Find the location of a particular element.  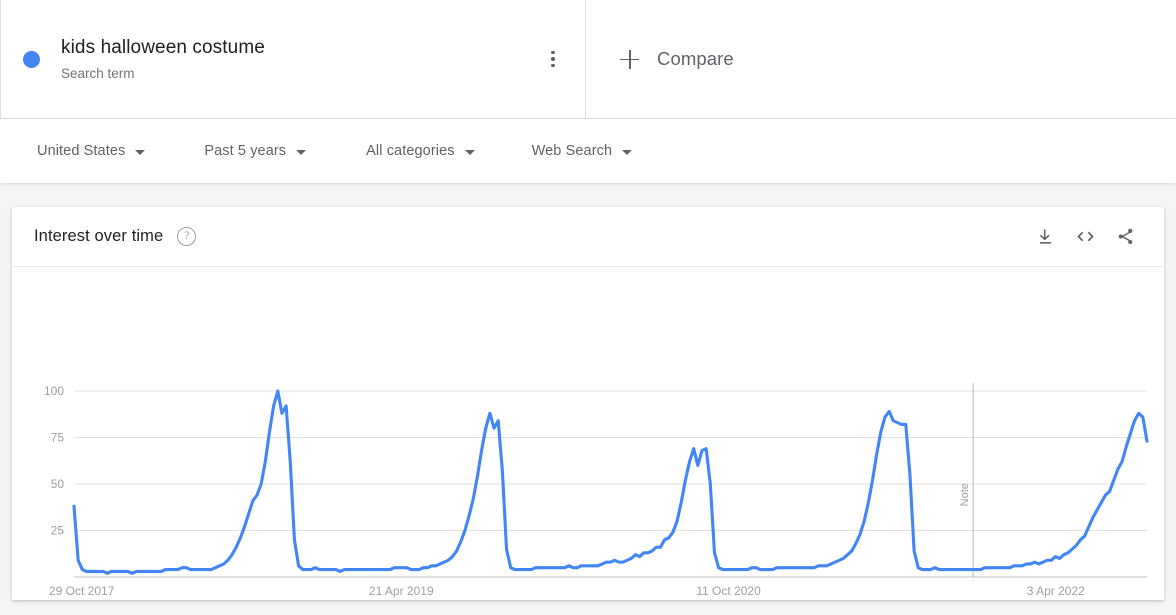

y-axis-tick-label: 75 is located at coordinates (58, 438).